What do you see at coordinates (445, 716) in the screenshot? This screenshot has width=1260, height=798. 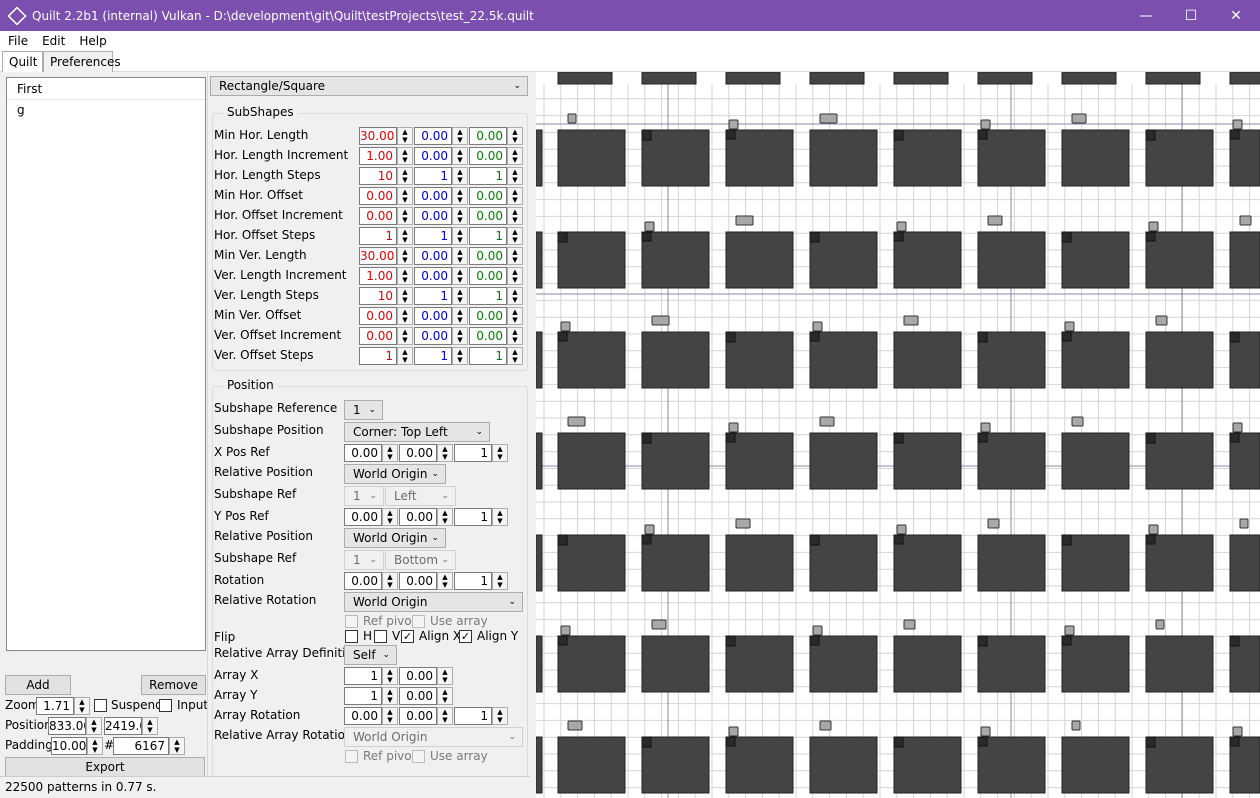 I see `array-rotation-spinner-2: ▲ ▼` at bounding box center [445, 716].